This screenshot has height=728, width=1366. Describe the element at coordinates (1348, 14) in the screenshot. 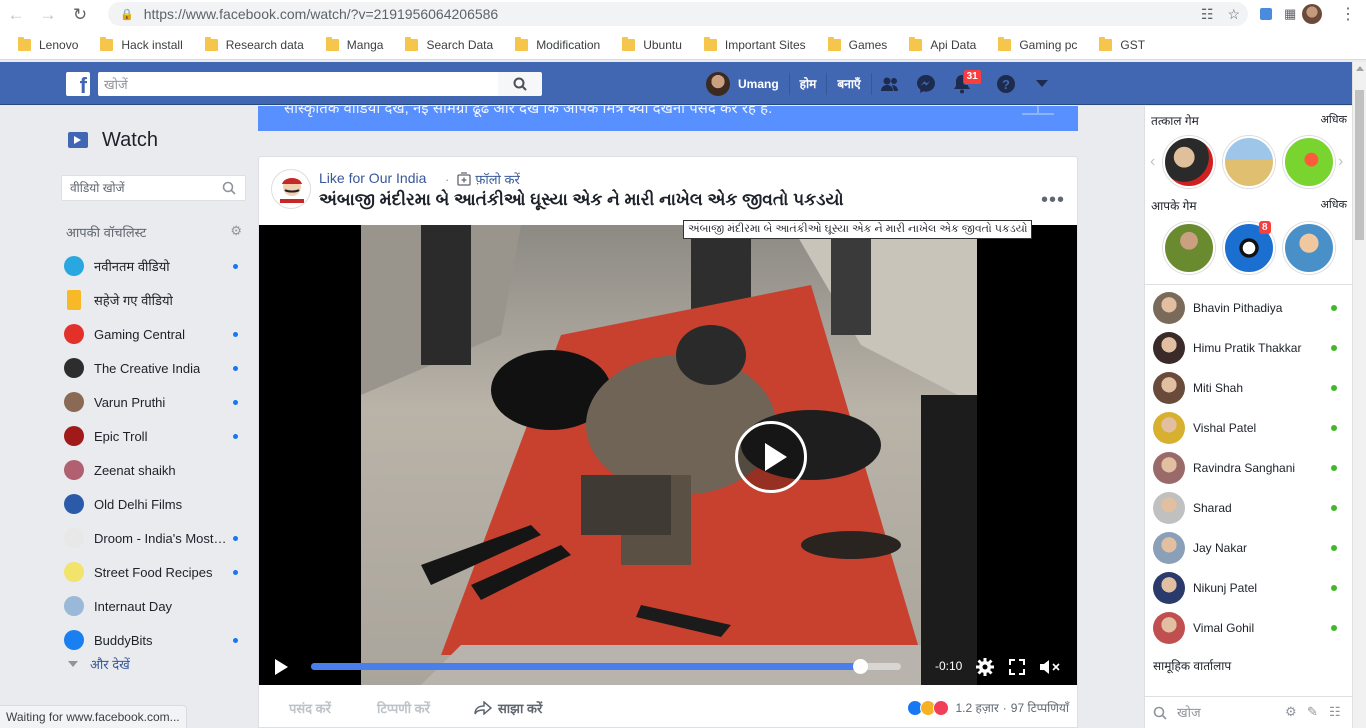

I see `browser-menu-icon: ⋮` at that location.